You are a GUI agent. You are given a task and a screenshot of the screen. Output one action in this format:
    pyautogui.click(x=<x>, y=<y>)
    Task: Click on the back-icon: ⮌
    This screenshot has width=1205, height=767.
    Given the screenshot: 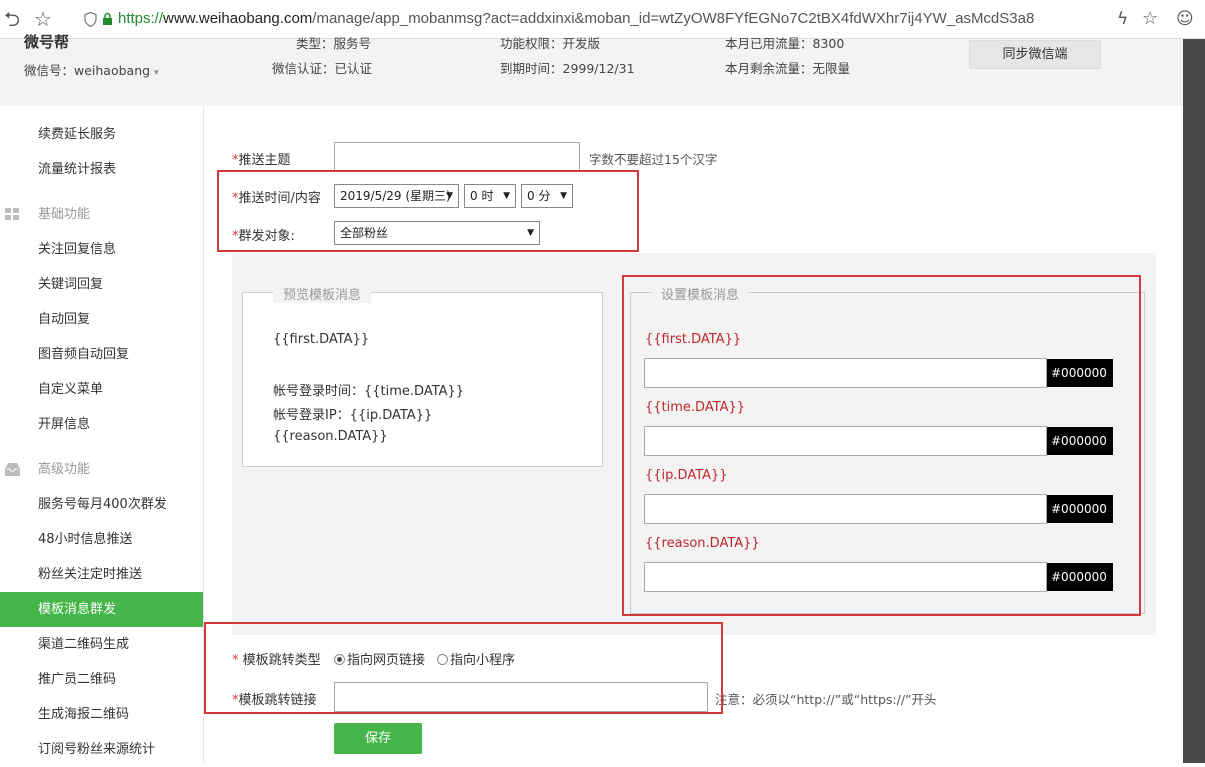 What is the action you would take?
    pyautogui.click(x=12, y=19)
    